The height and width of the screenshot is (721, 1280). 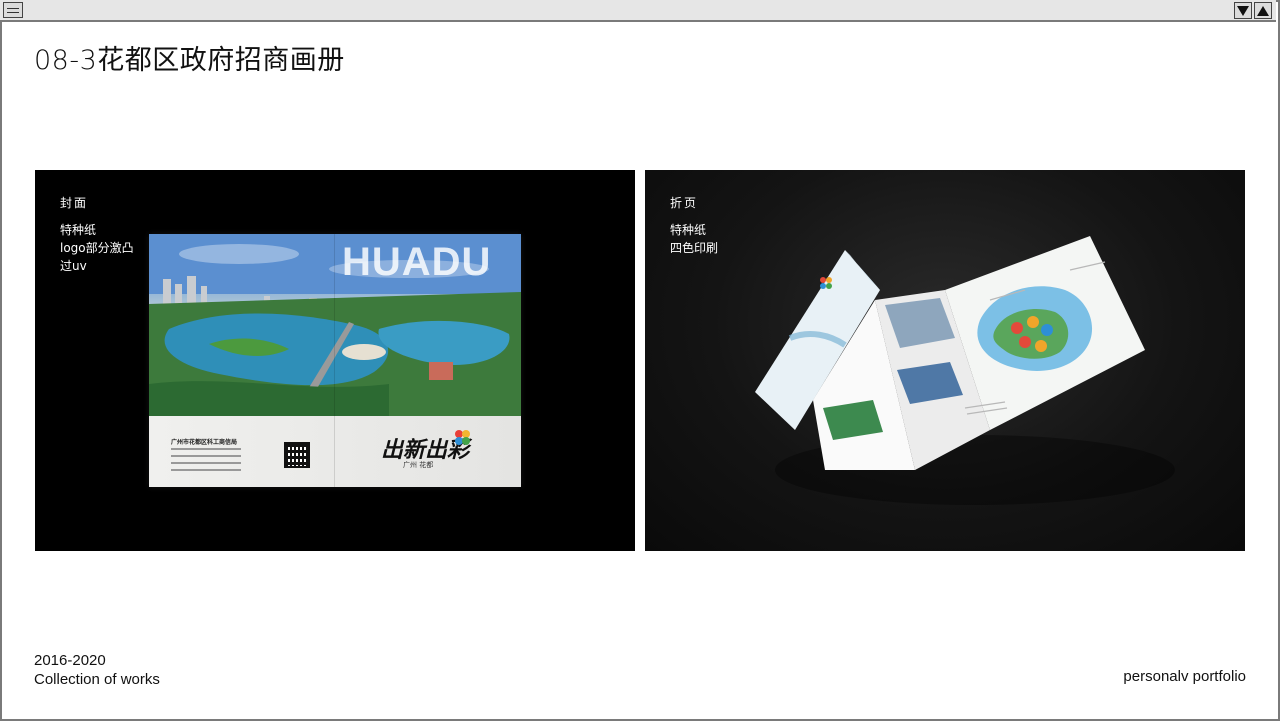 What do you see at coordinates (97, 248) in the screenshot?
I see `cover-spec-line: logo部分激凸` at bounding box center [97, 248].